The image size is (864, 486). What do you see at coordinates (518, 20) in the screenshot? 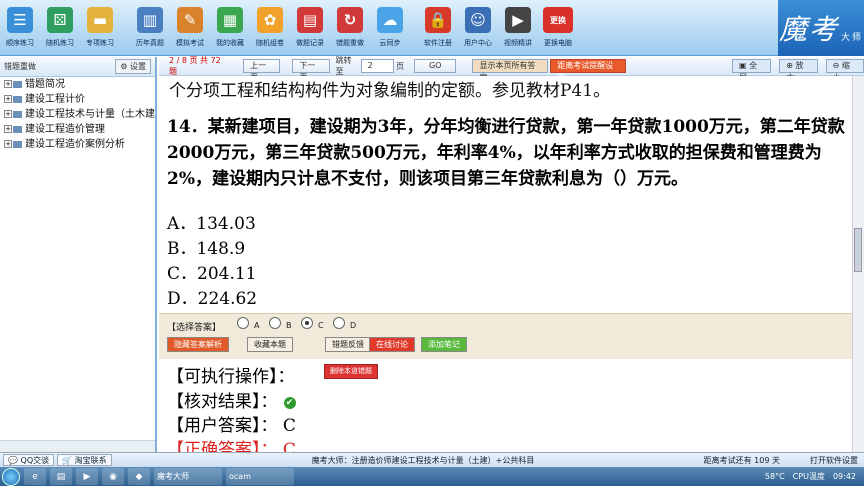
I see `film-icon: ▶` at bounding box center [518, 20].